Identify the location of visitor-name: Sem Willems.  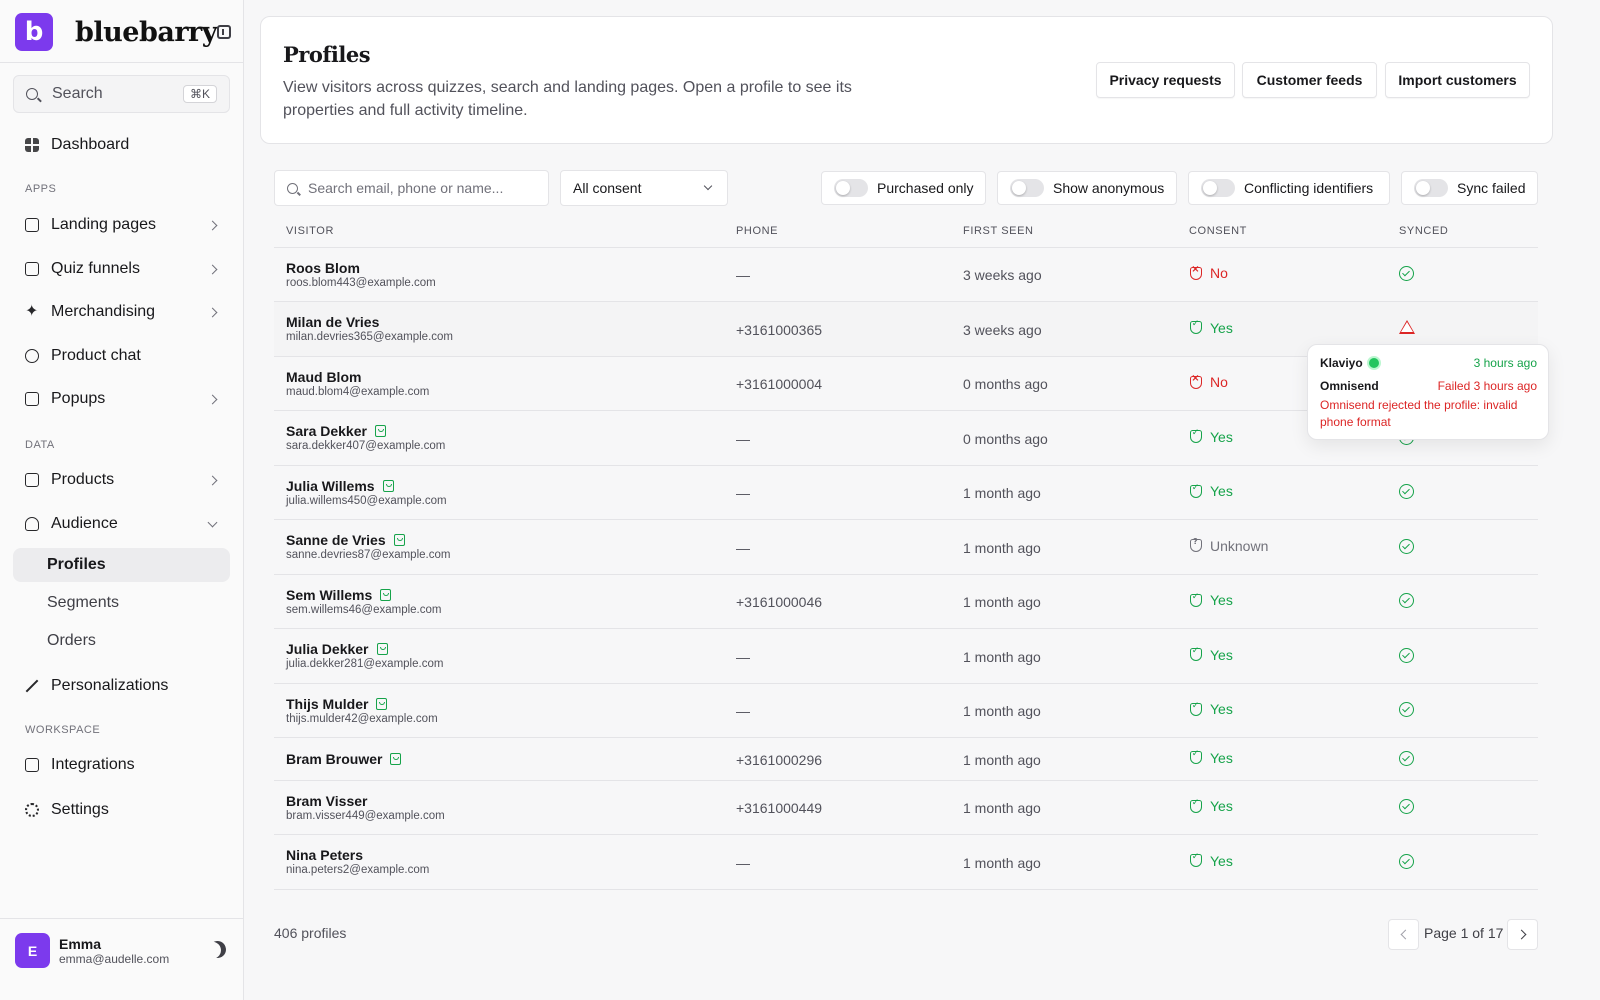
(339, 595).